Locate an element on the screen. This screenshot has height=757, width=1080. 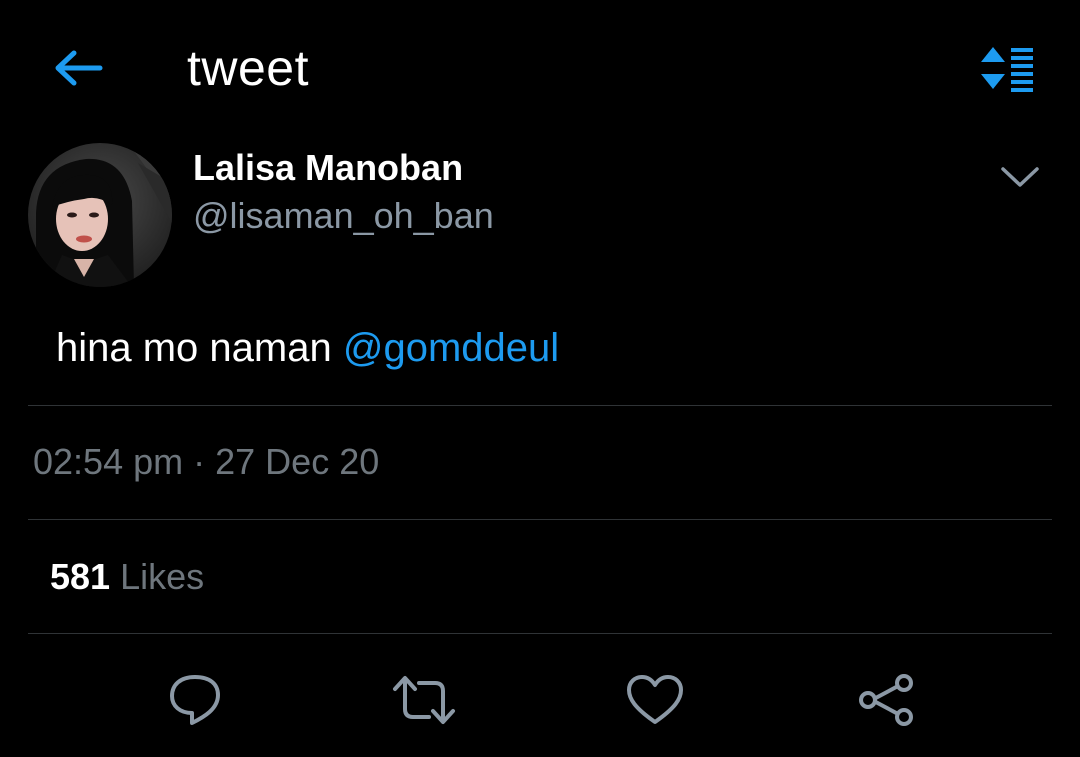
mention-link: @gomddeul is located at coordinates (451, 348).